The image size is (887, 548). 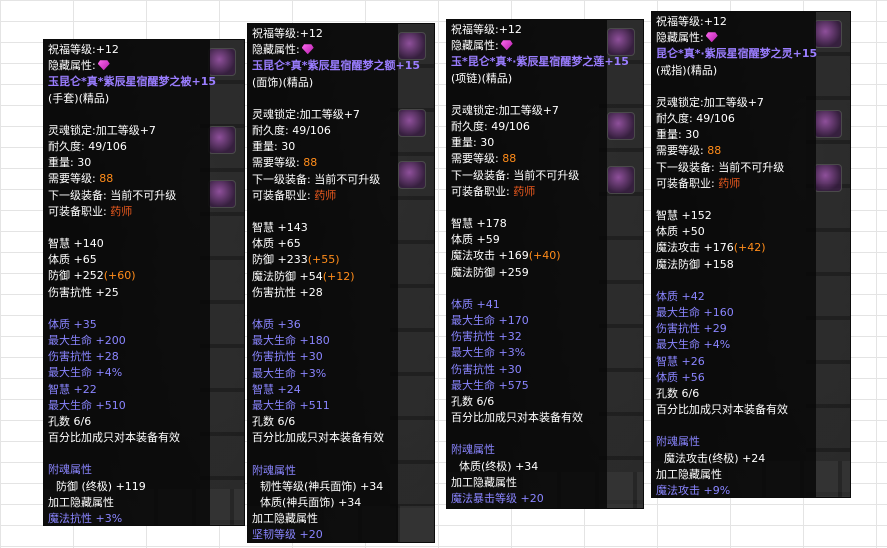 I want to click on base-stat-text: 体质 +59, so click(x=475, y=240).